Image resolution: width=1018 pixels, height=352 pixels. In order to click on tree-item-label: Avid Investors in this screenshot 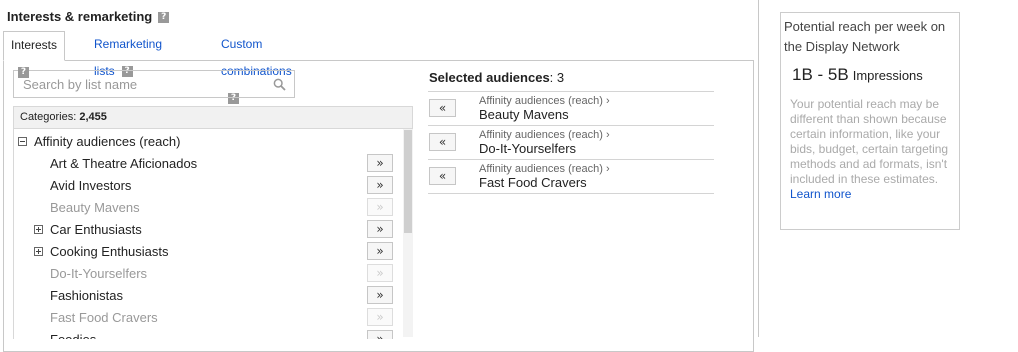, I will do `click(91, 185)`.